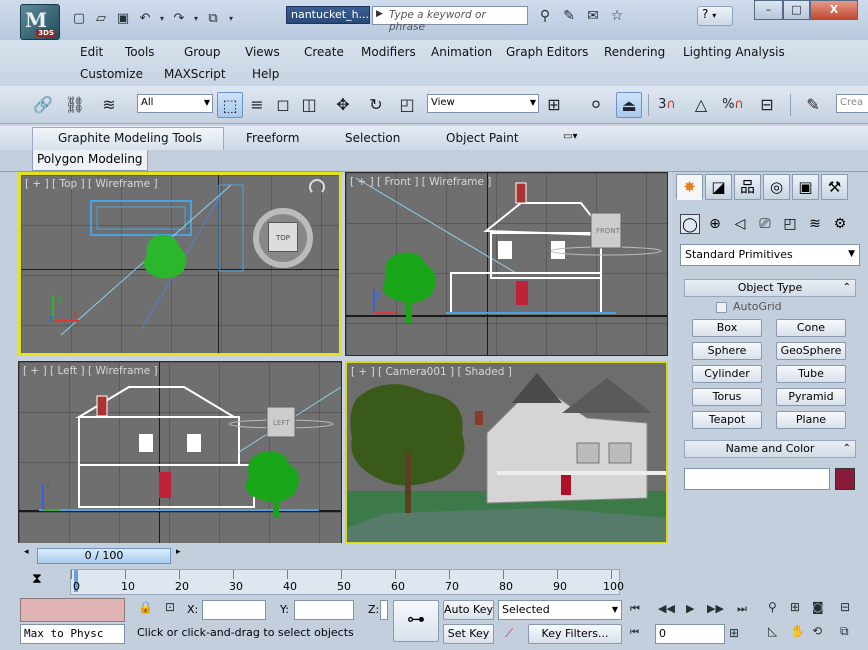 This screenshot has height=650, width=868. Describe the element at coordinates (384, 610) in the screenshot. I see `z-coordinate-input` at that location.